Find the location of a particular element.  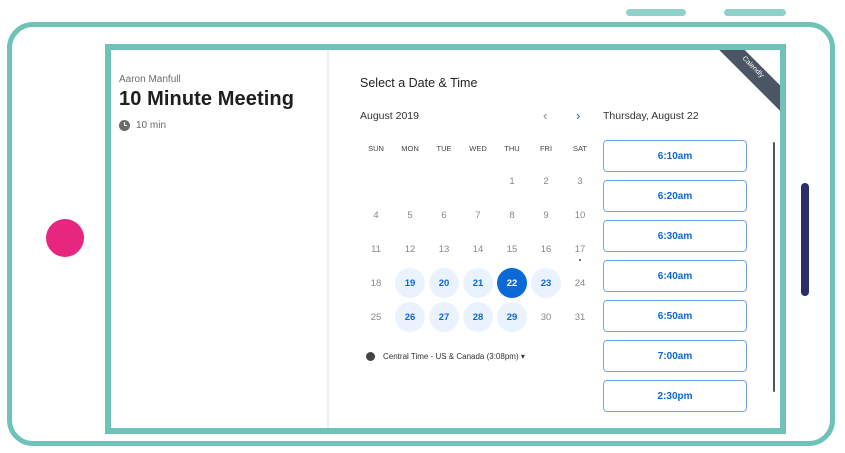

calendar-cell: 25 is located at coordinates (376, 317).